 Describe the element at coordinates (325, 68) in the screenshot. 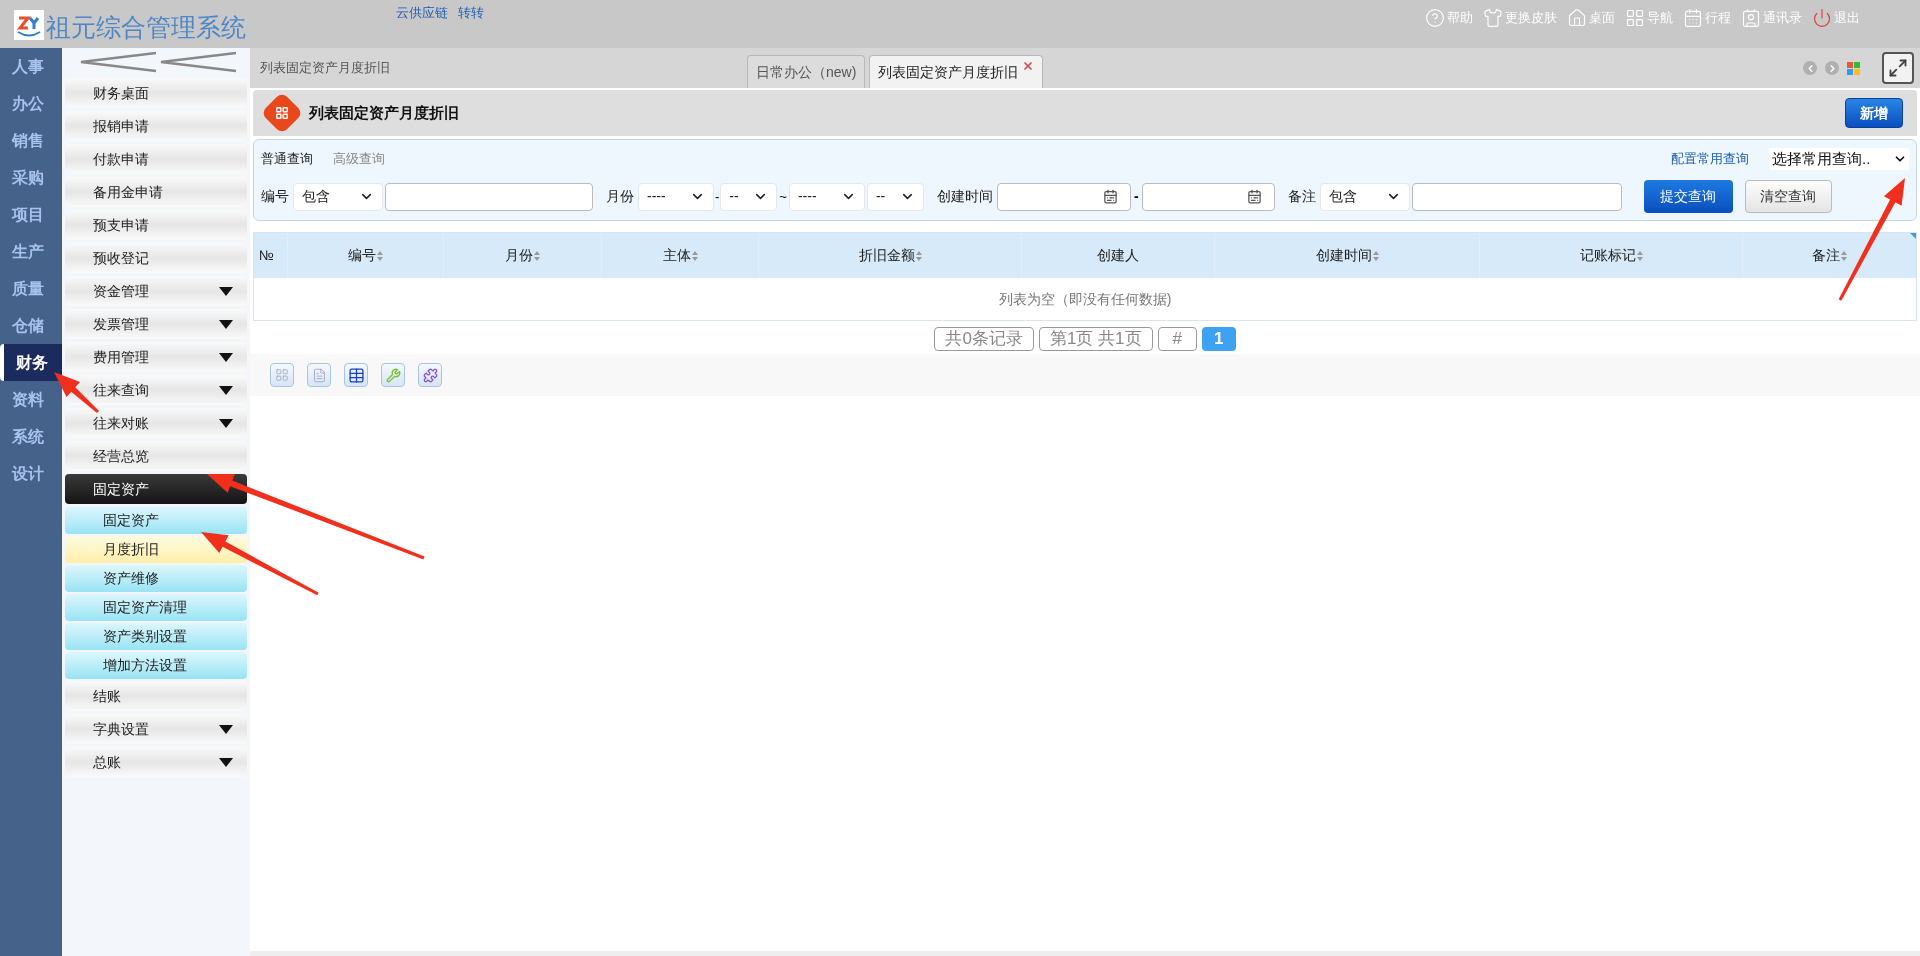

I see `breadcrumb: 列表固定资产月度折旧` at that location.